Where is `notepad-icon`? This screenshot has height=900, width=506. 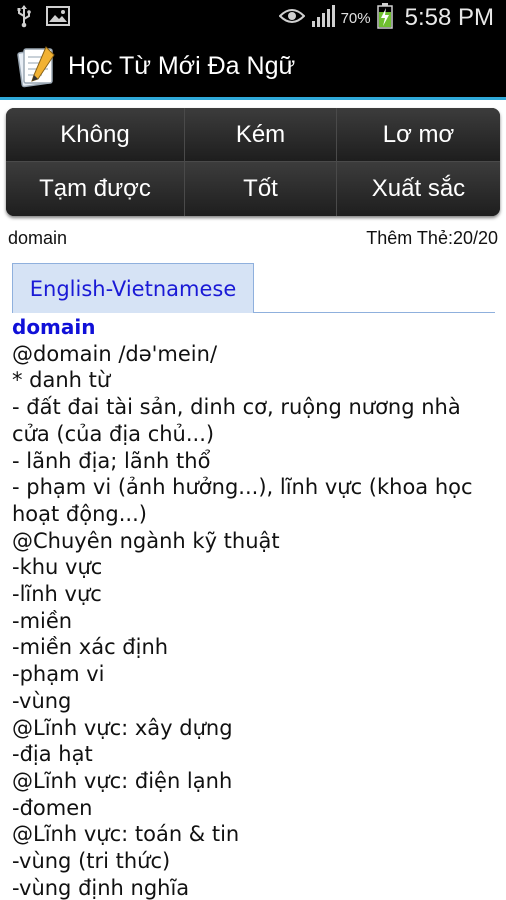
notepad-icon is located at coordinates (36, 67).